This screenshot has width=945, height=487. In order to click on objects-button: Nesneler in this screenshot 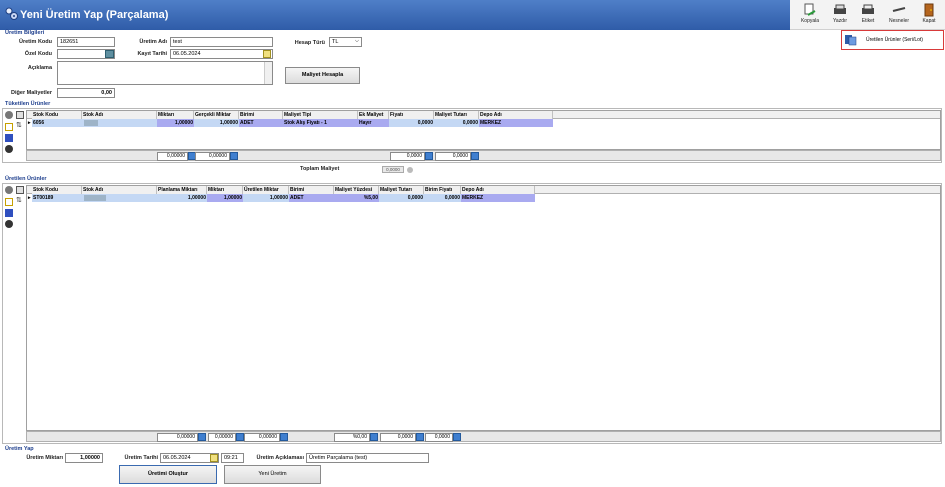, I will do `click(899, 16)`.